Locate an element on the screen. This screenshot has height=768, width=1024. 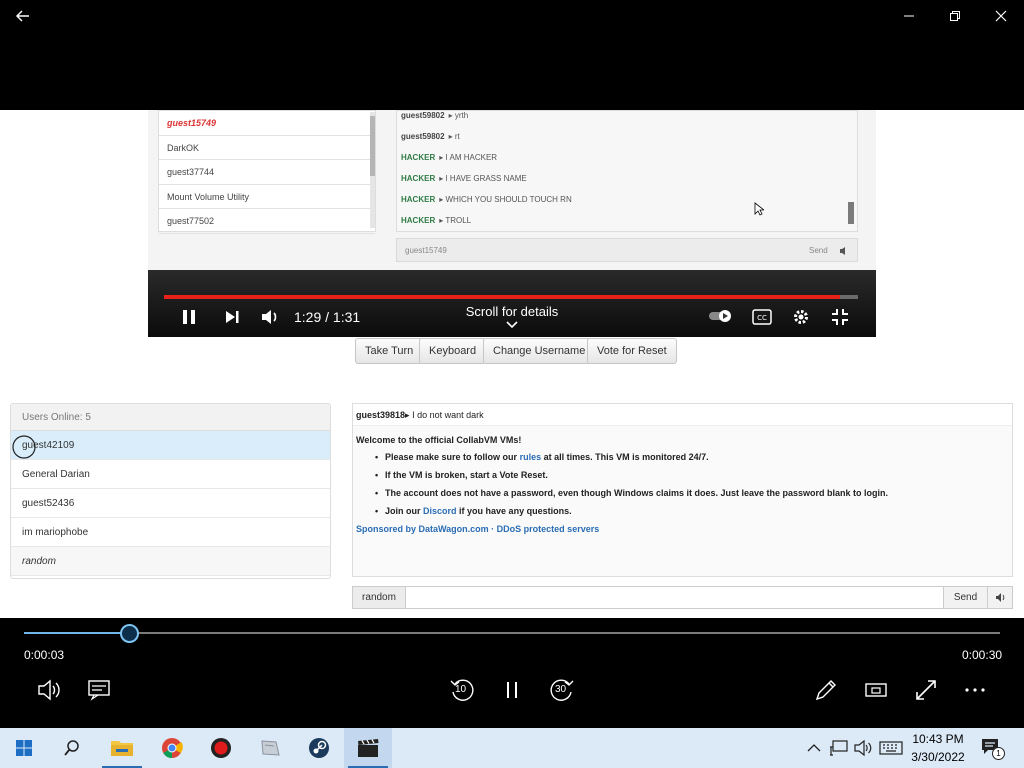
chat-username: random is located at coordinates (379, 597).